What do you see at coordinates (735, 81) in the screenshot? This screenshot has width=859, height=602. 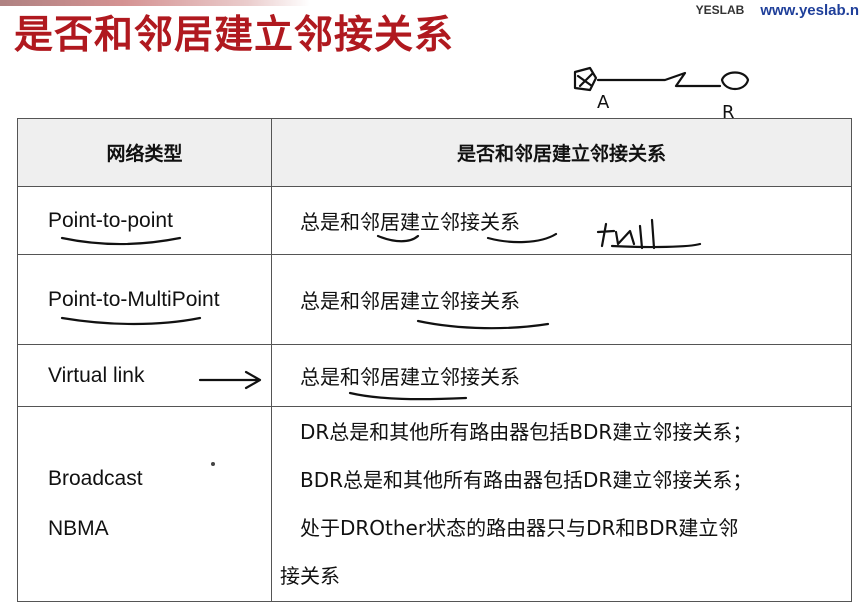 I see `router-b-sketch` at bounding box center [735, 81].